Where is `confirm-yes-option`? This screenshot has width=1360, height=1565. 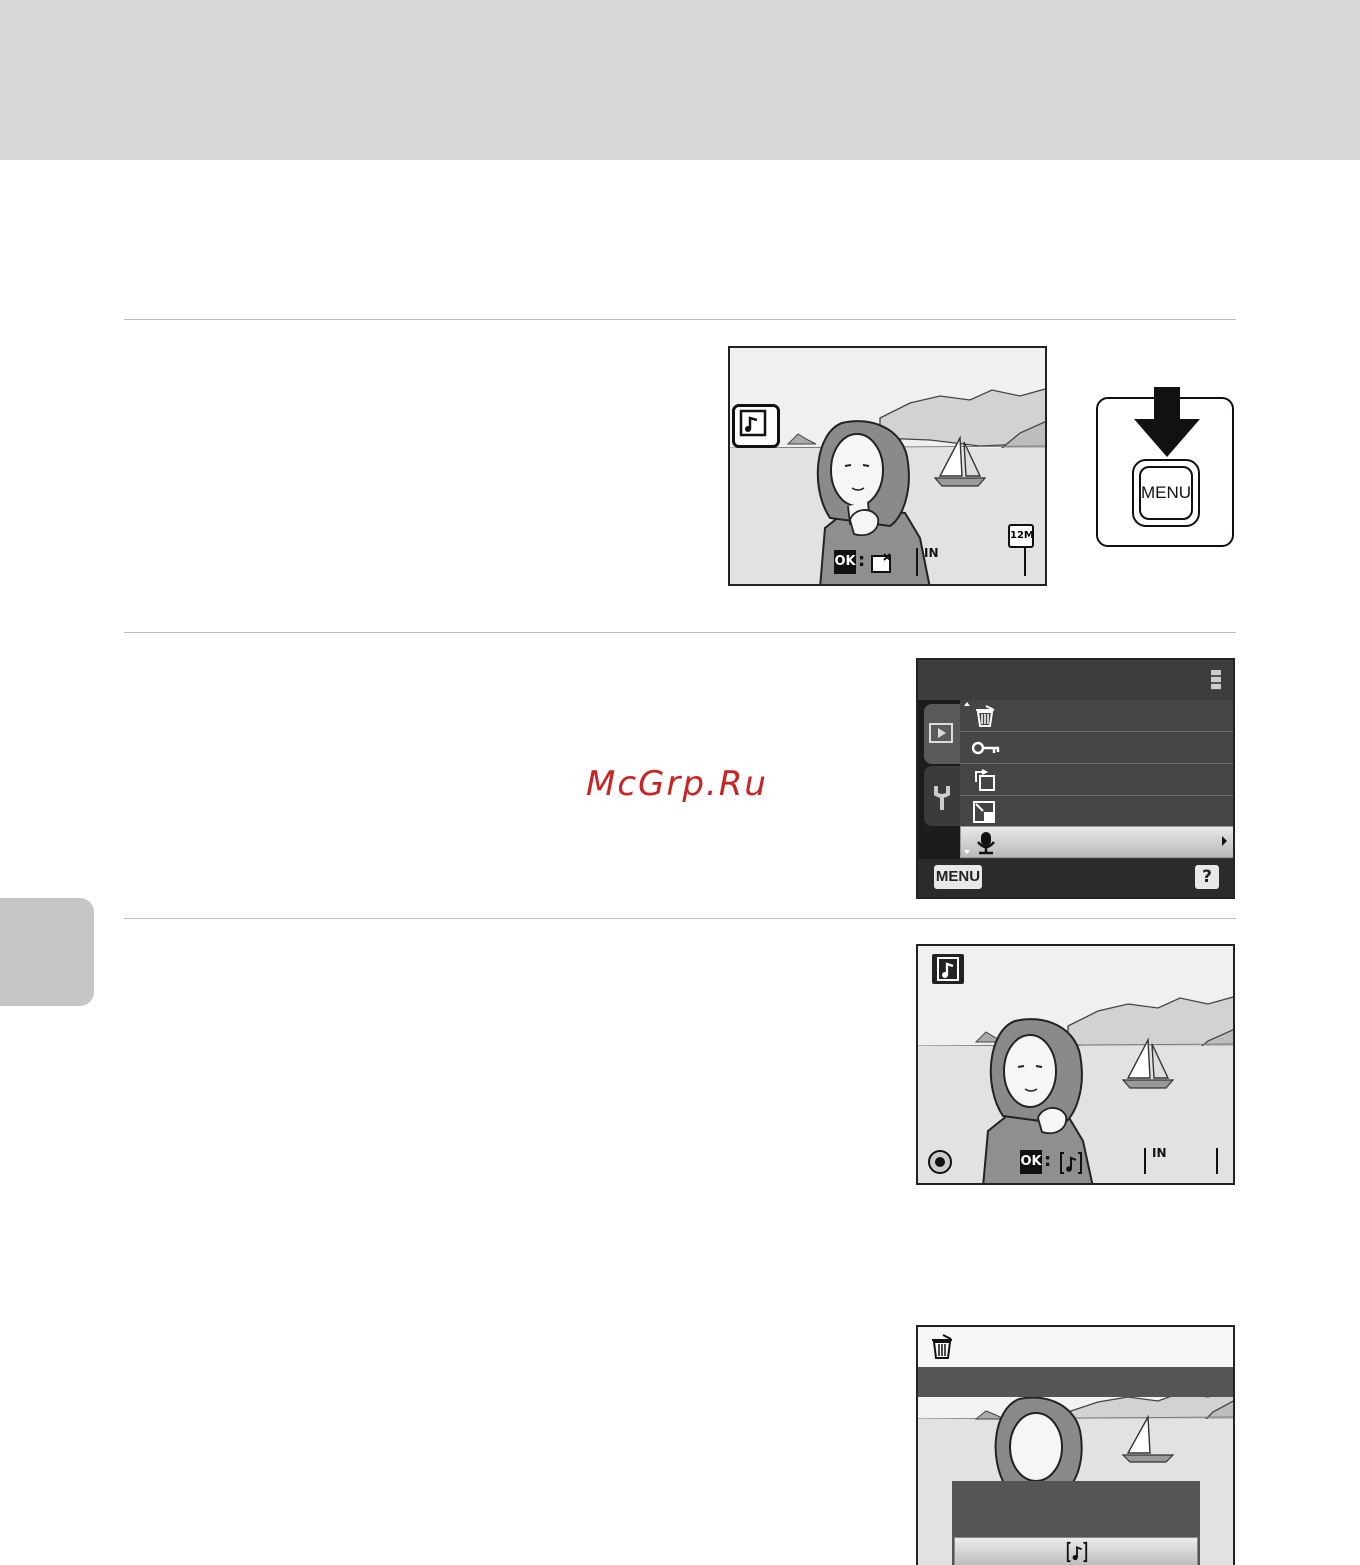 confirm-yes-option is located at coordinates (1076, 1551).